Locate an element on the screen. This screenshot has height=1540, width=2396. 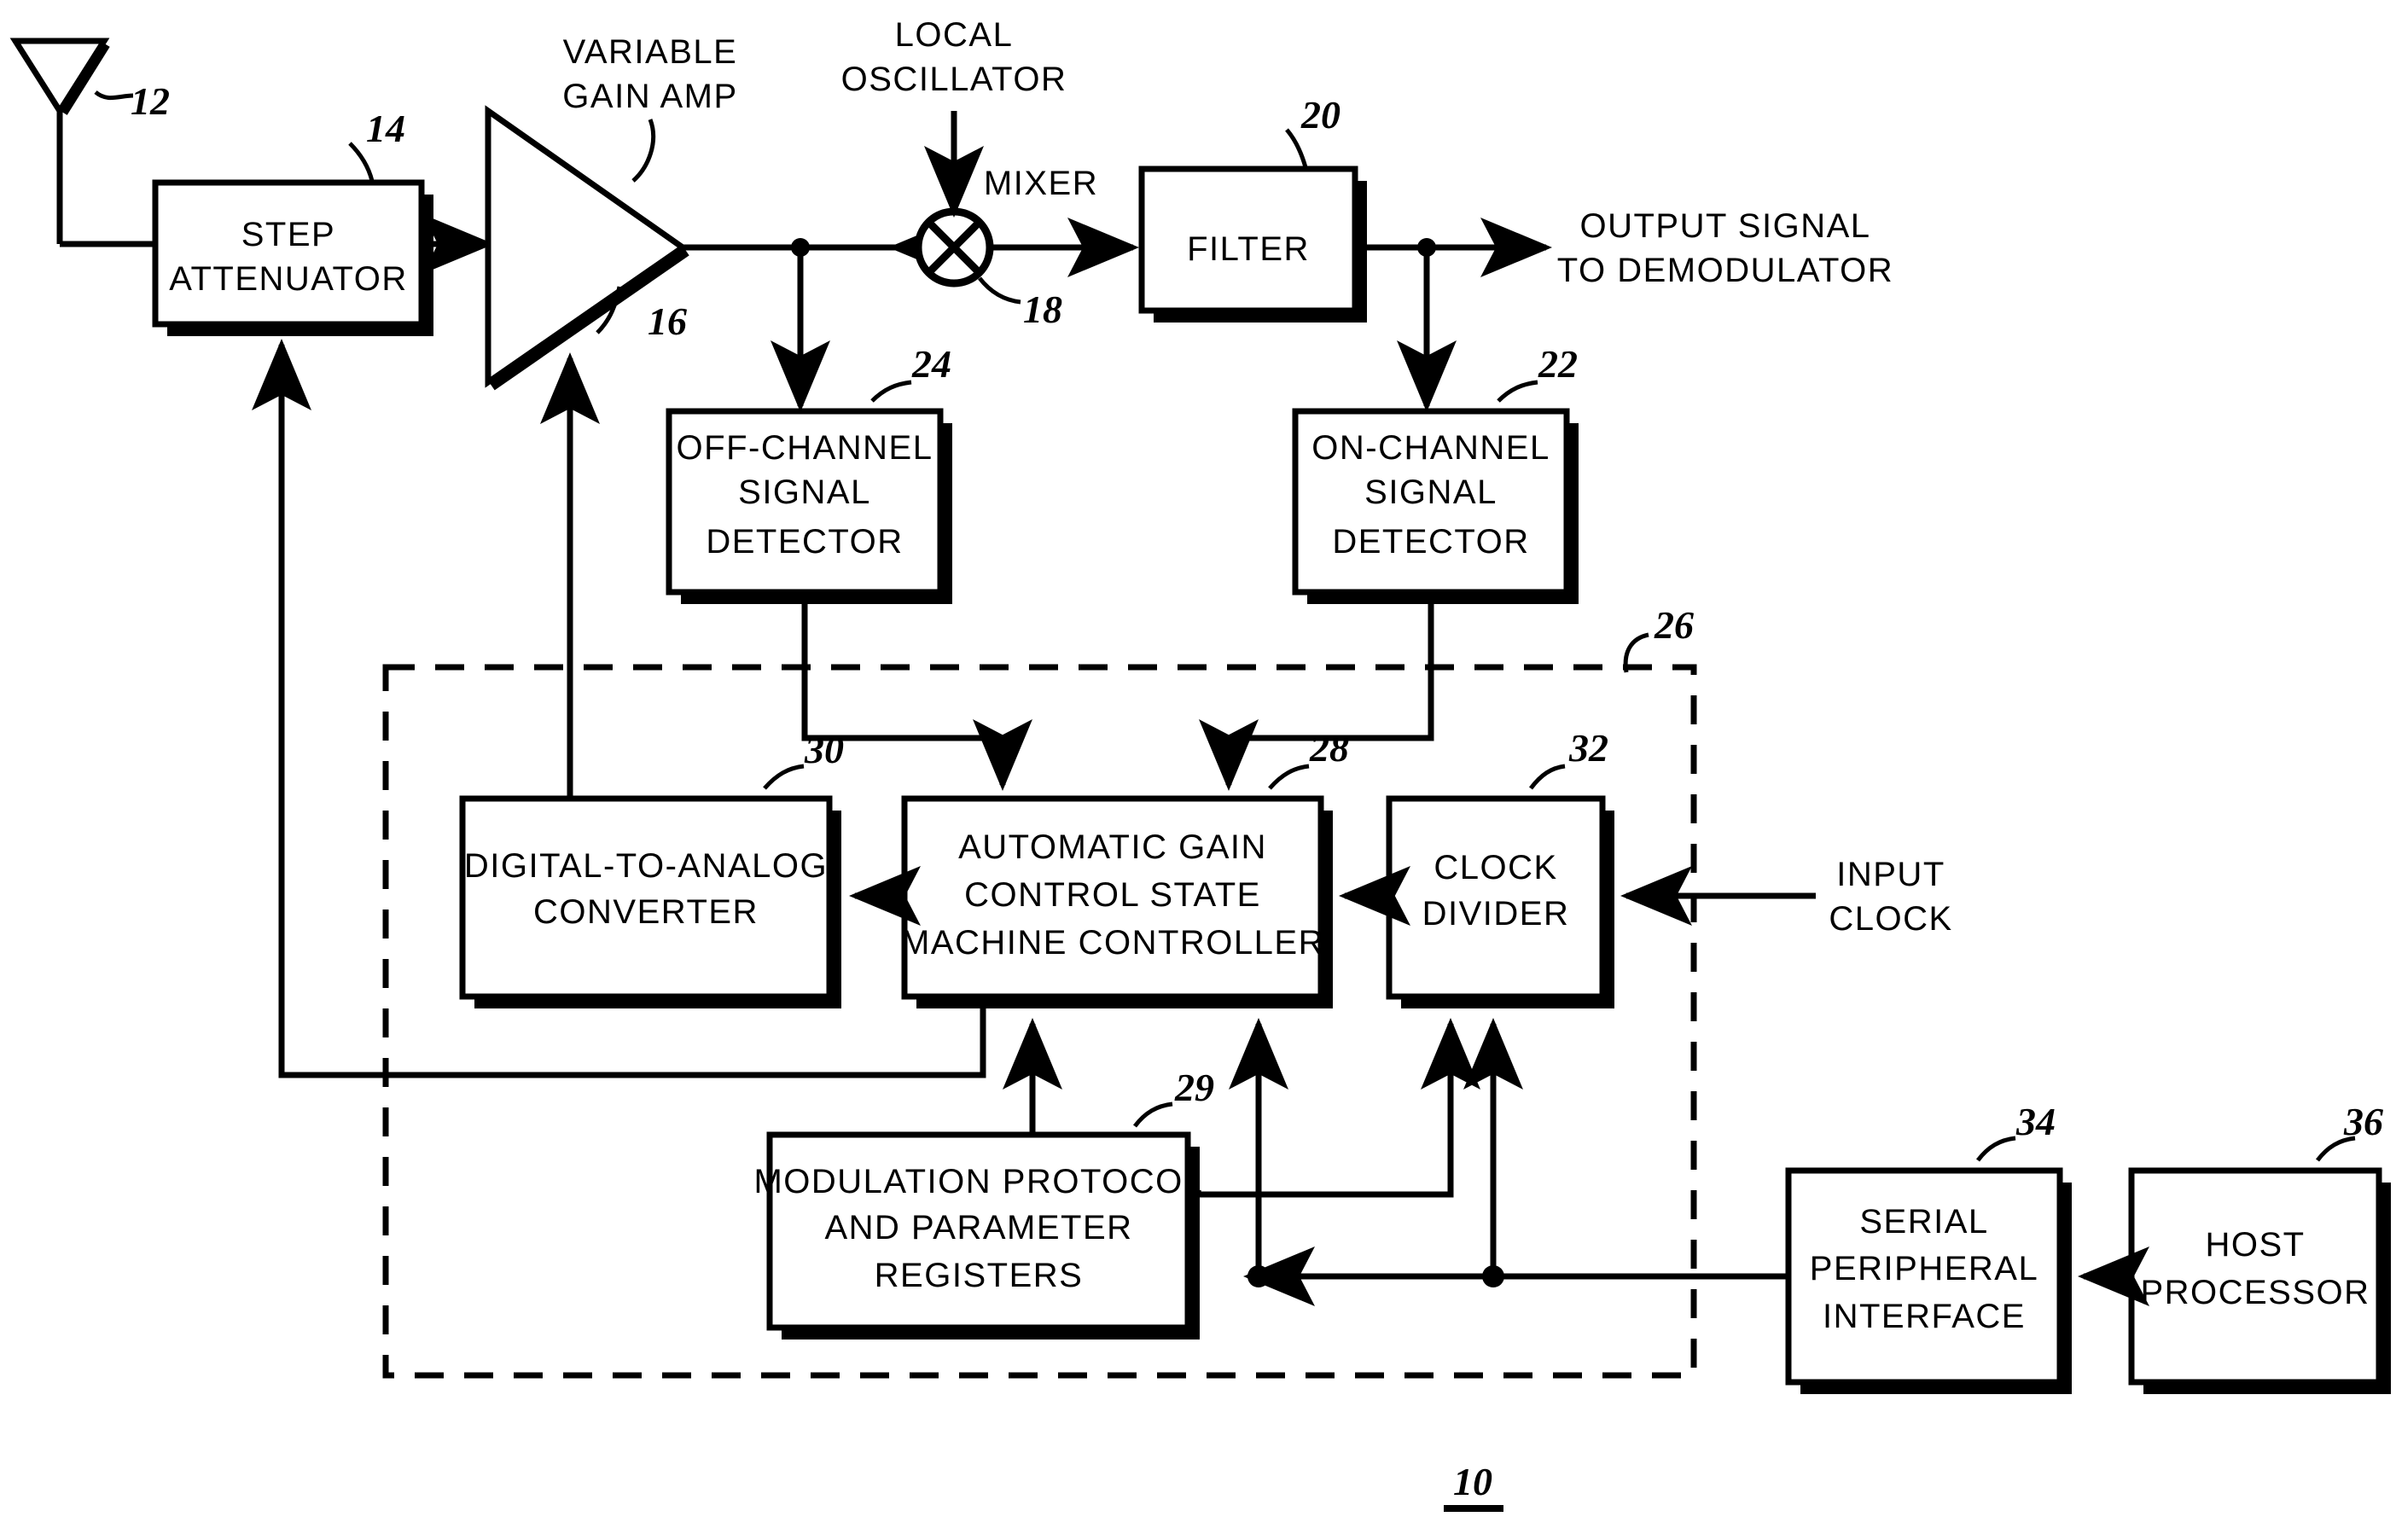
wire-registers-to-clock-divider is located at coordinates (1334, 1108).